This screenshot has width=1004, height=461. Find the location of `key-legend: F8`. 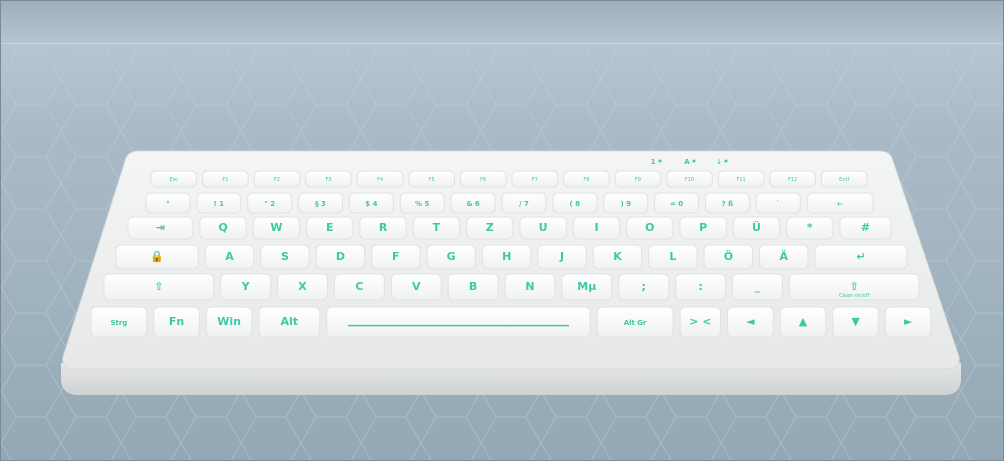

key-legend: F8 is located at coordinates (586, 180).